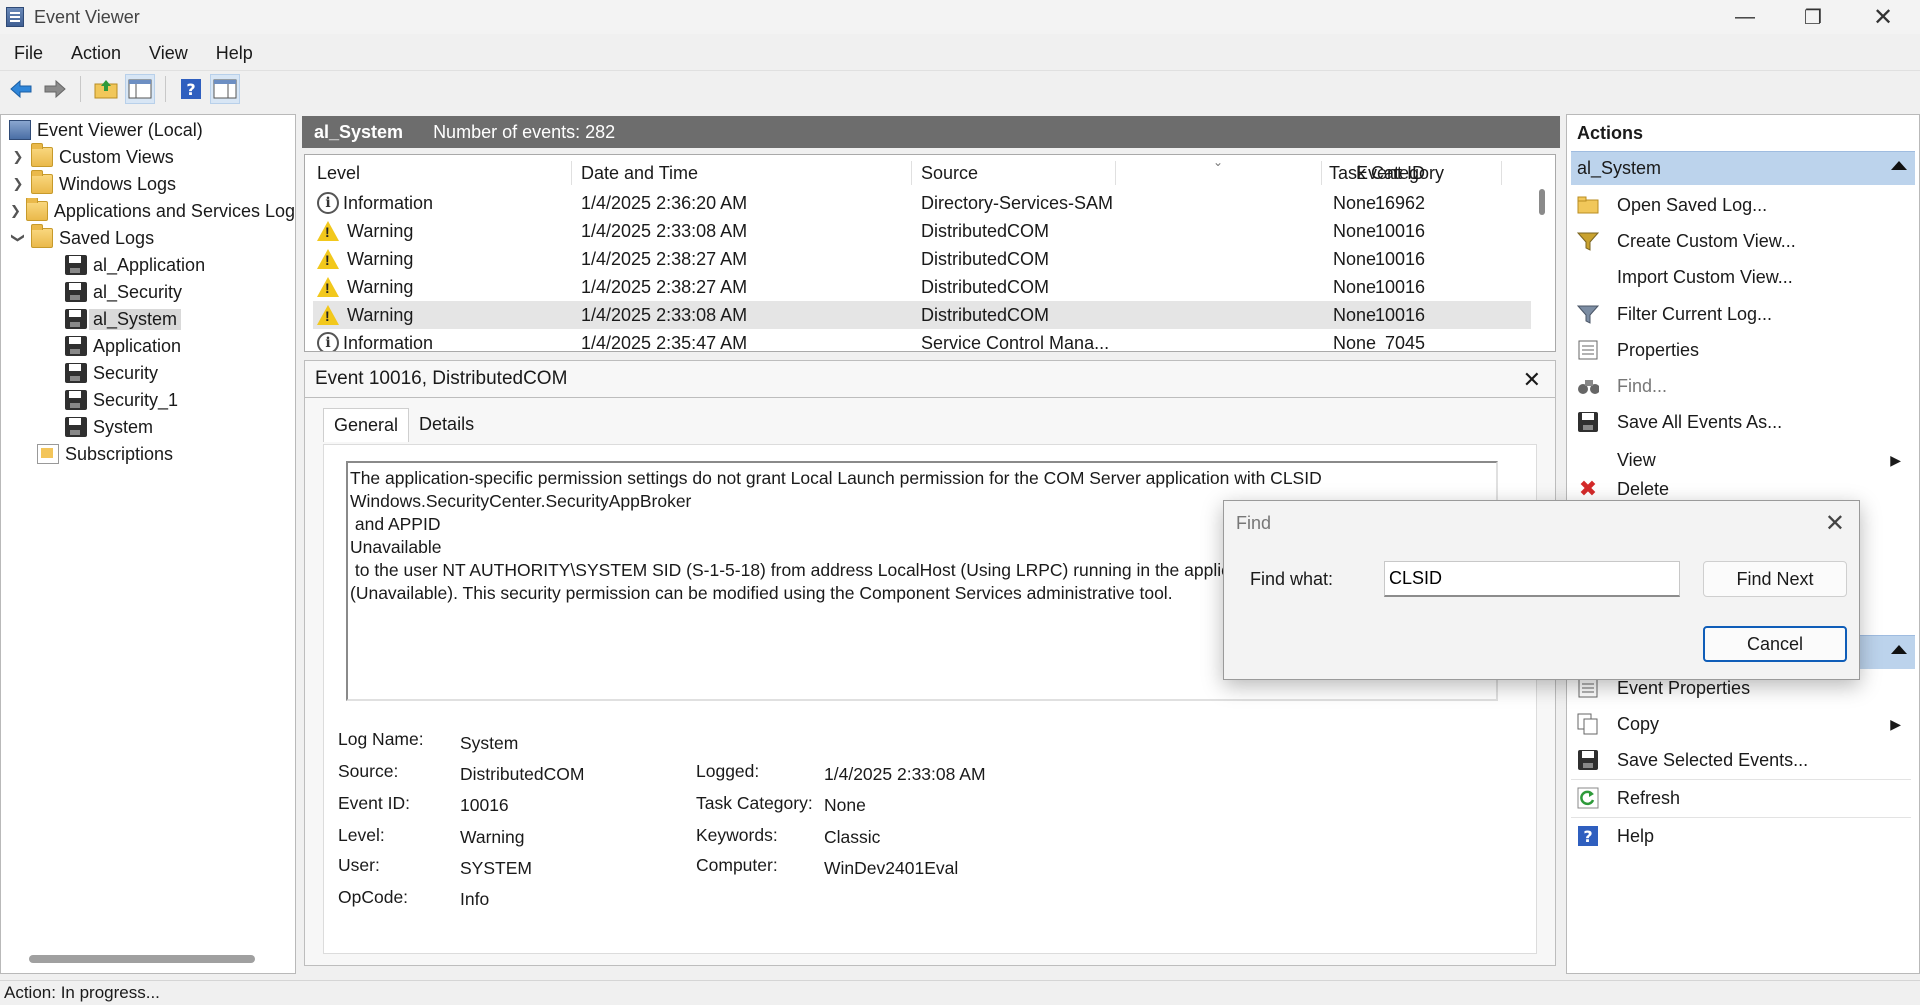 The image size is (1920, 1005). What do you see at coordinates (1588, 241) in the screenshot?
I see `filter-star-icon` at bounding box center [1588, 241].